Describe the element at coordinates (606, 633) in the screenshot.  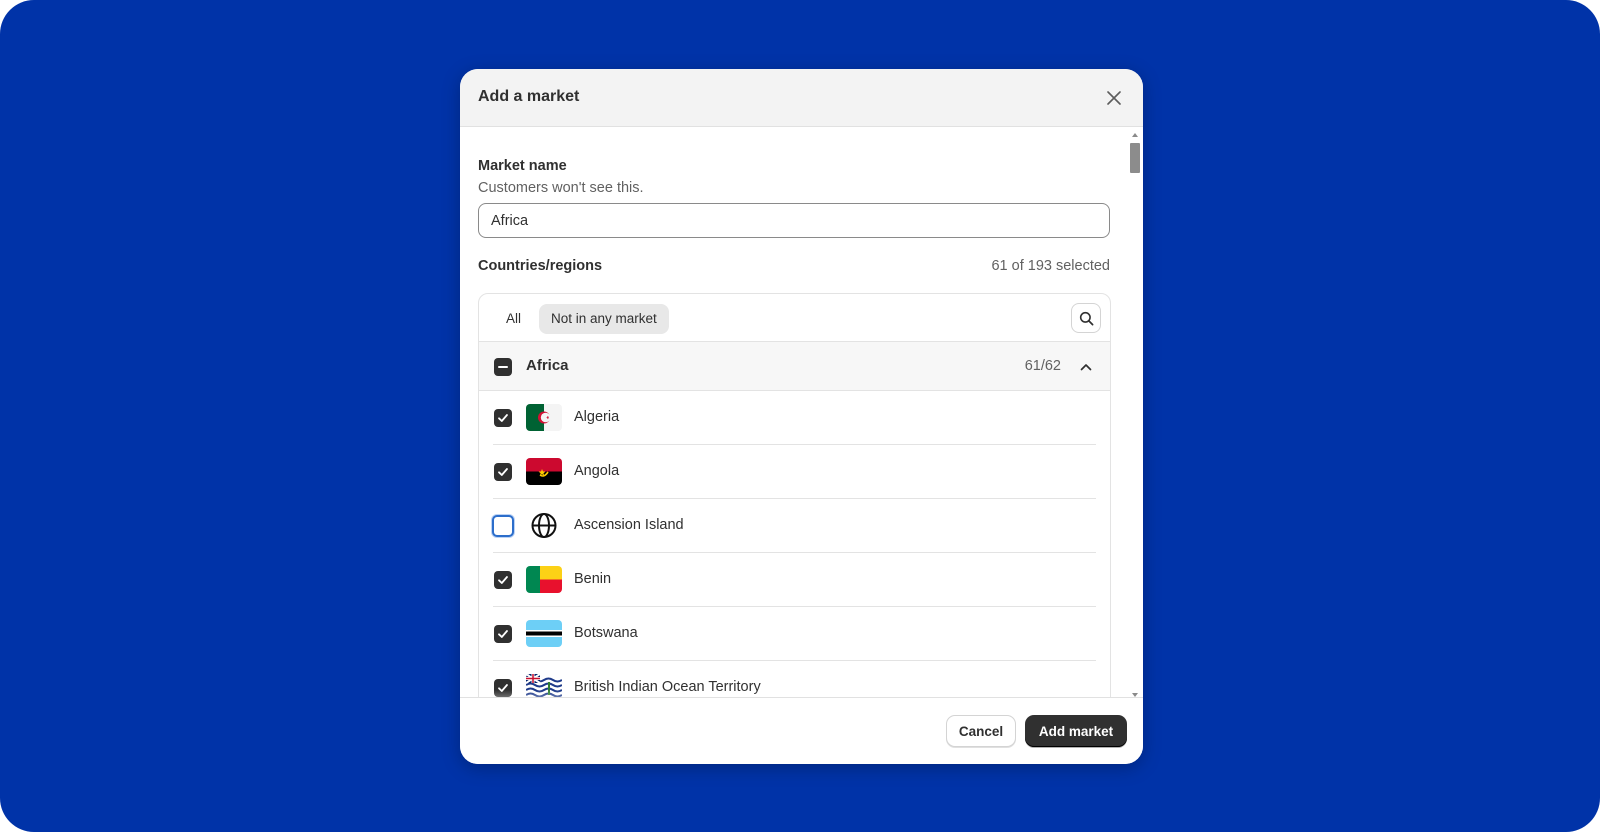
I see `country-name: Botswana` at that location.